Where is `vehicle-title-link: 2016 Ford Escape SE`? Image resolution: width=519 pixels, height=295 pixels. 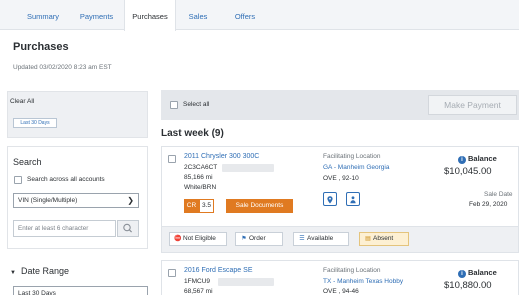
vehicle-title-link: 2016 Ford Escape SE is located at coordinates (218, 270).